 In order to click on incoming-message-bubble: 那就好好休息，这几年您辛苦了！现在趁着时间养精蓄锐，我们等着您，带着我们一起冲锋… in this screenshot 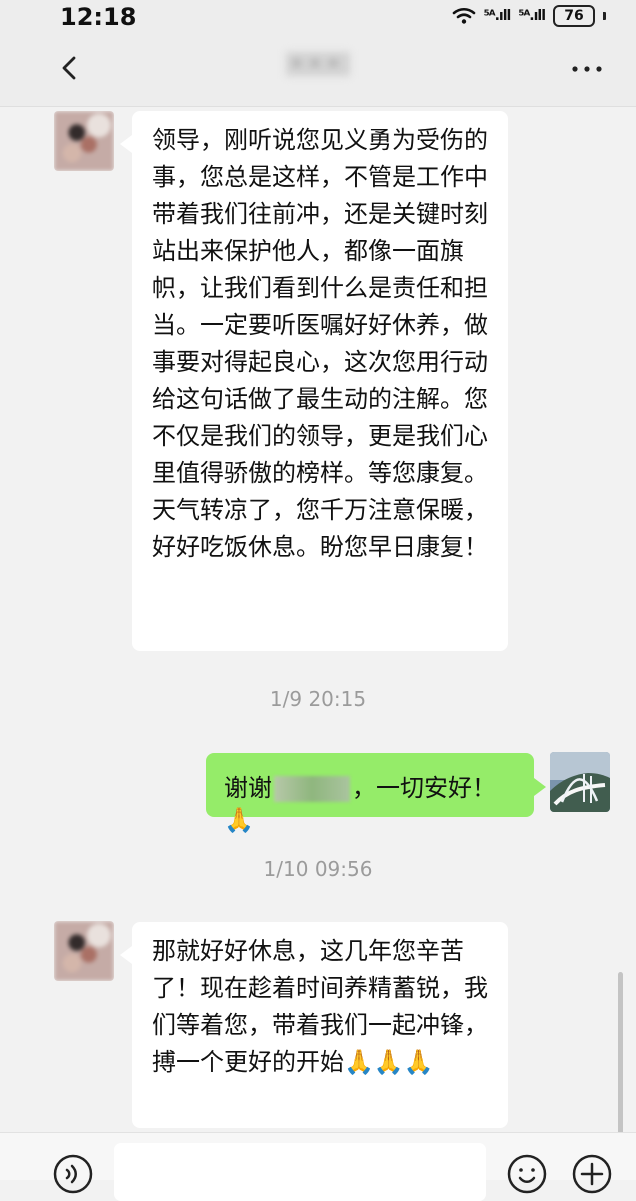, I will do `click(314, 1025)`.